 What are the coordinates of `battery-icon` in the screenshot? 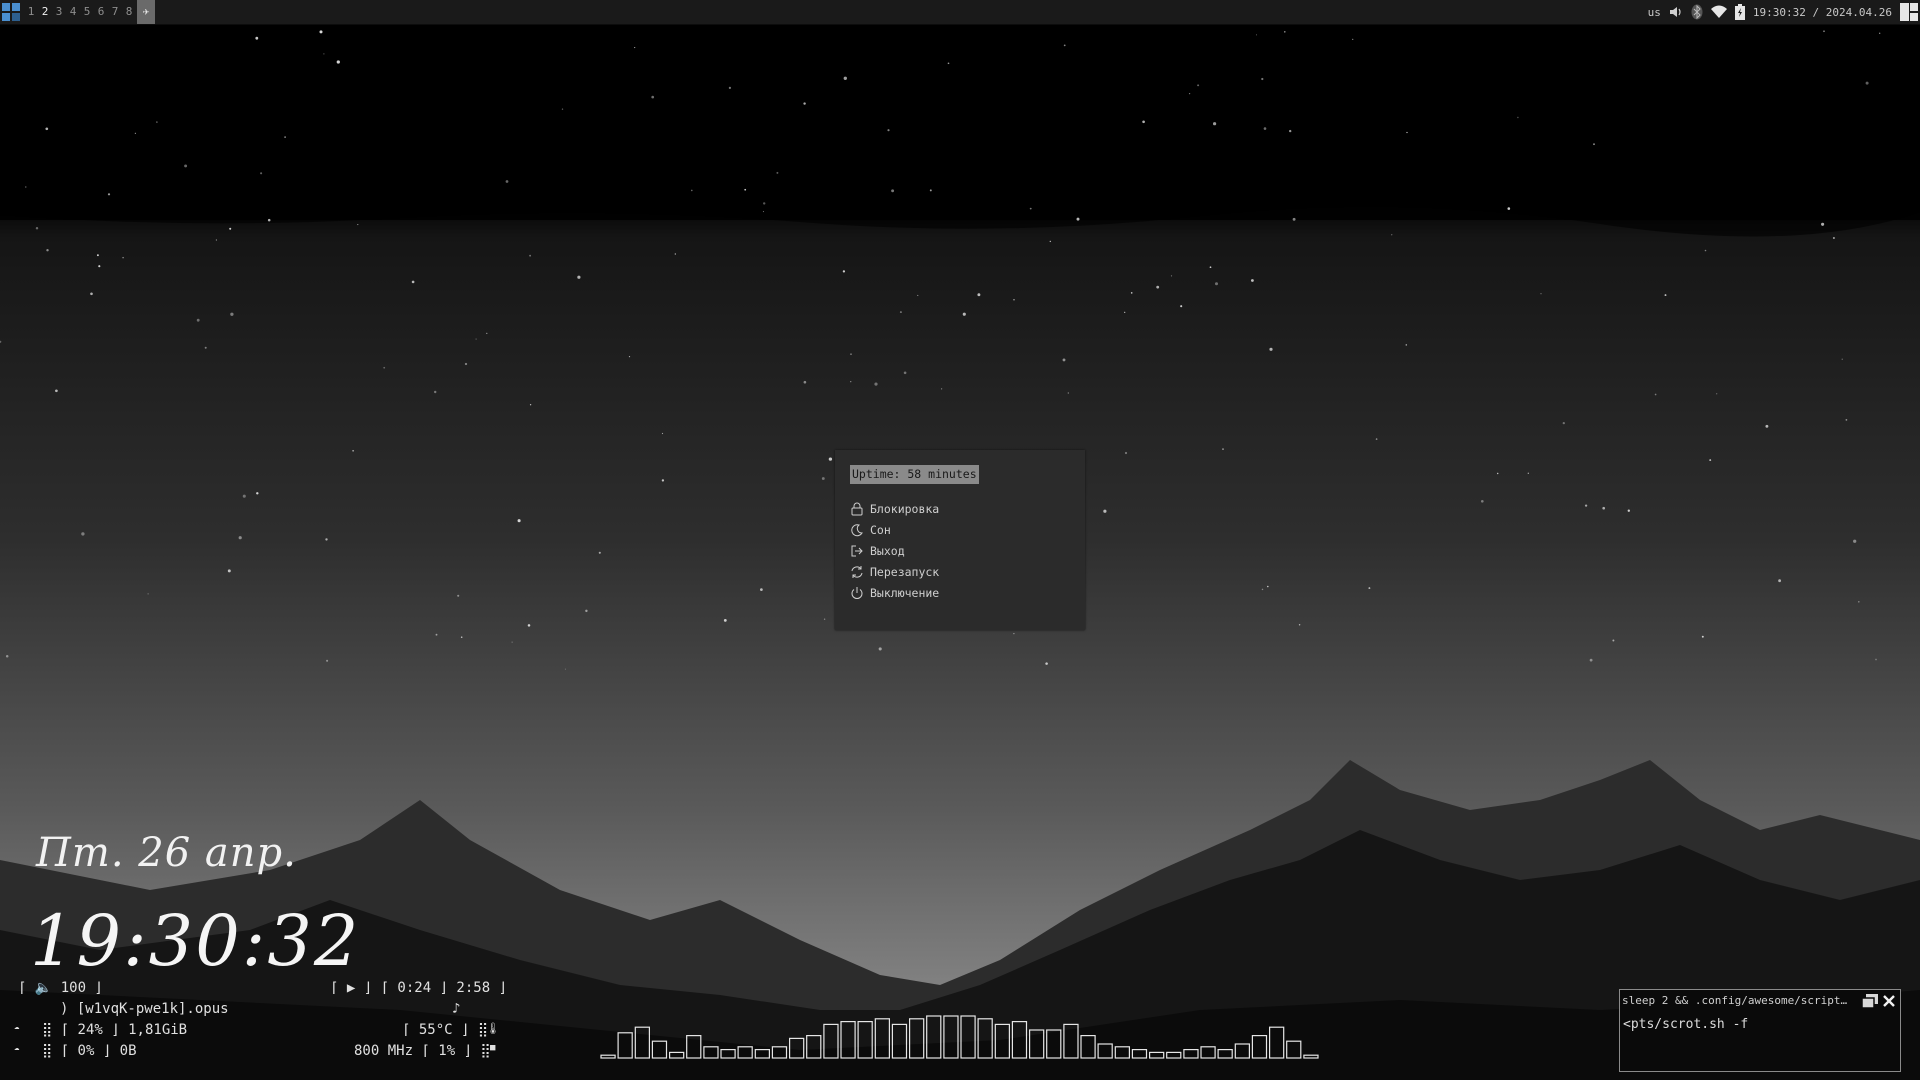 It's located at (1739, 12).